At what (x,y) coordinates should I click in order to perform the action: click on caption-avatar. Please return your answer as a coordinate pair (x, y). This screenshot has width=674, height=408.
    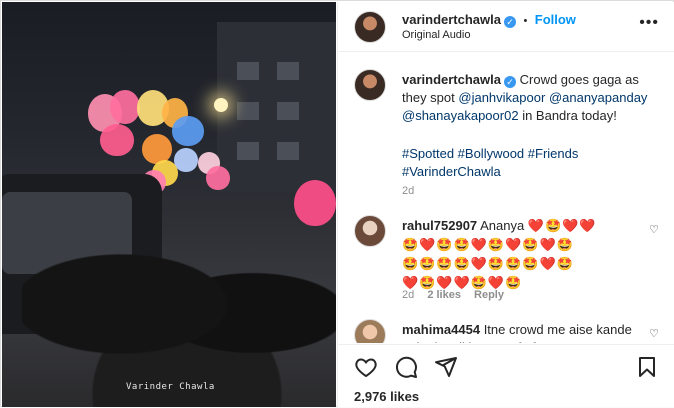
    Looking at the image, I should click on (370, 85).